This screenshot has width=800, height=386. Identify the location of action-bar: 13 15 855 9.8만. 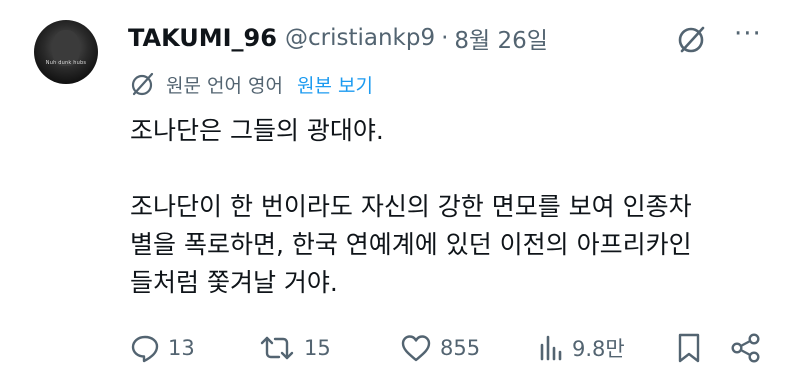
(450, 348).